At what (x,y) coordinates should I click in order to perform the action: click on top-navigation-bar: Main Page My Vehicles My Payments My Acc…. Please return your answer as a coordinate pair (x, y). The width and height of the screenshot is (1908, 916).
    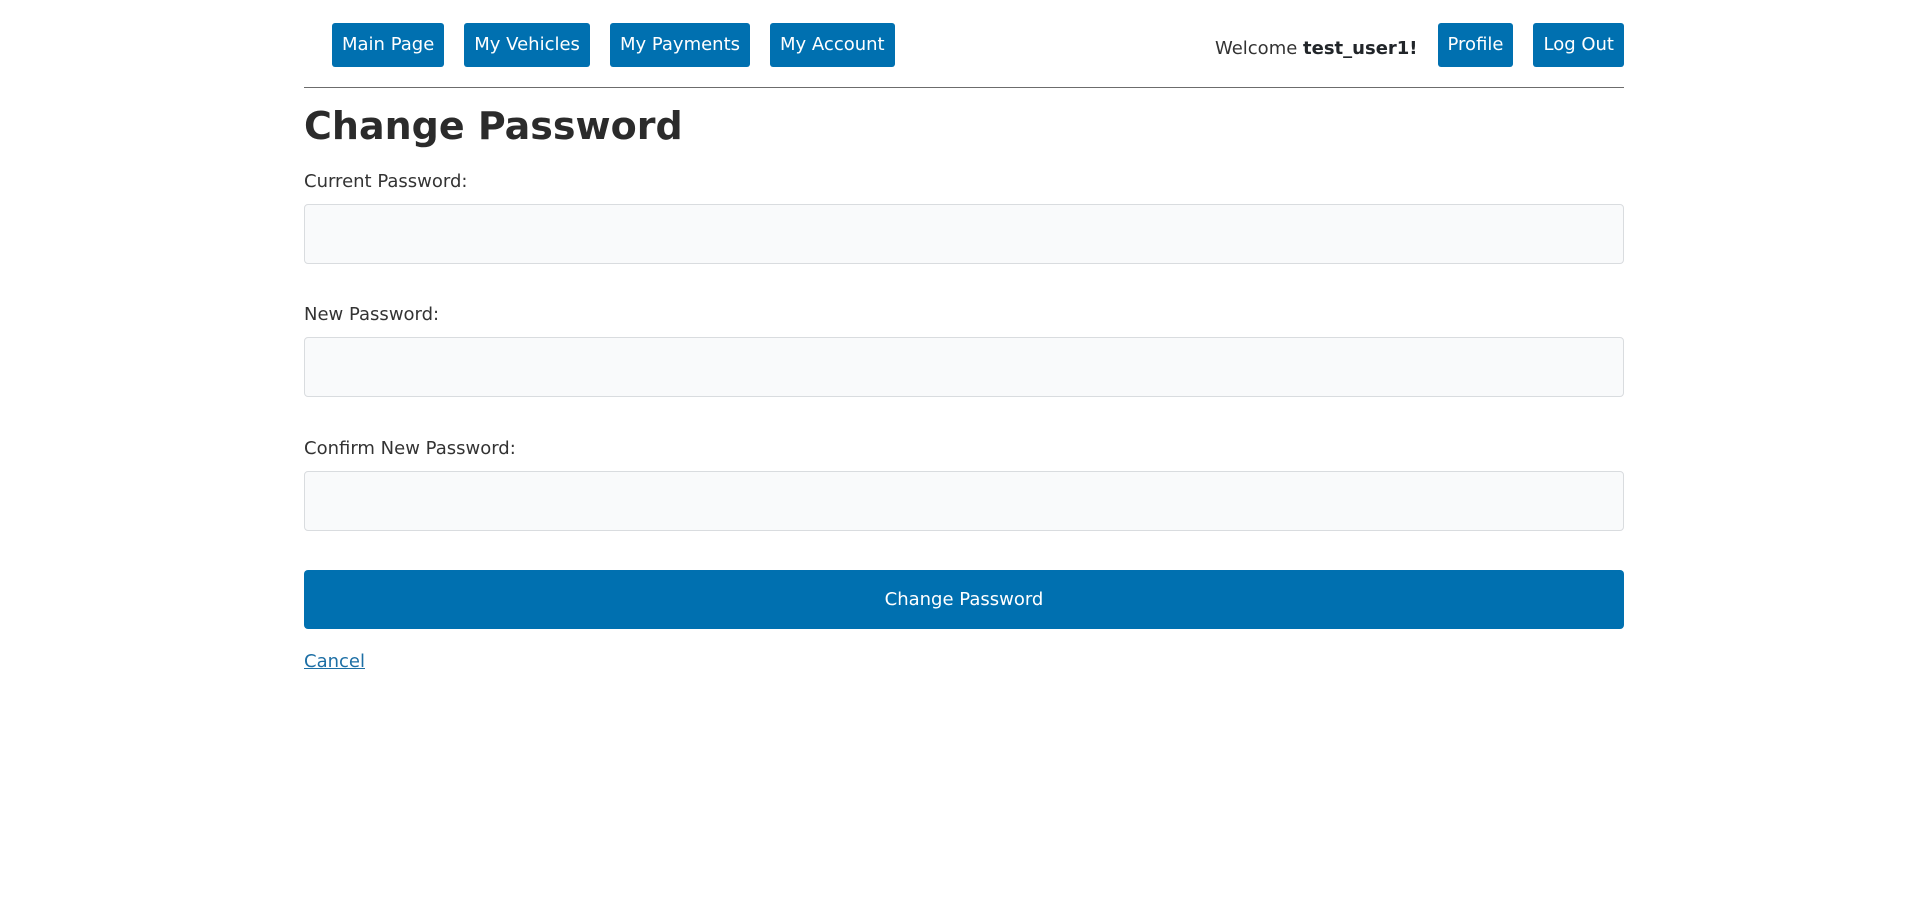
    Looking at the image, I should click on (964, 44).